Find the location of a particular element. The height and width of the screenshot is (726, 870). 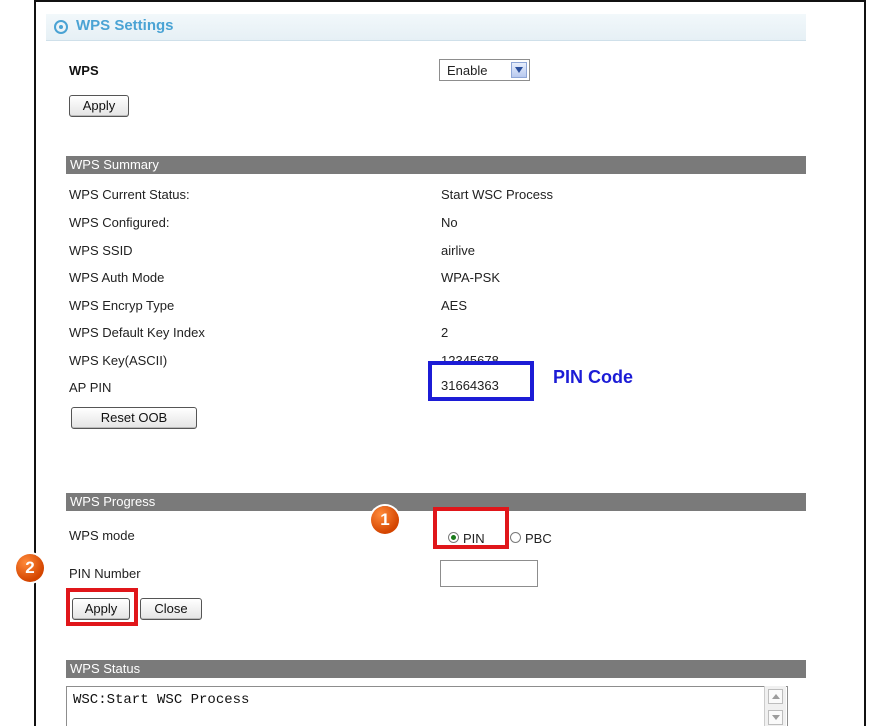

summary-row-value: AES is located at coordinates (454, 305).